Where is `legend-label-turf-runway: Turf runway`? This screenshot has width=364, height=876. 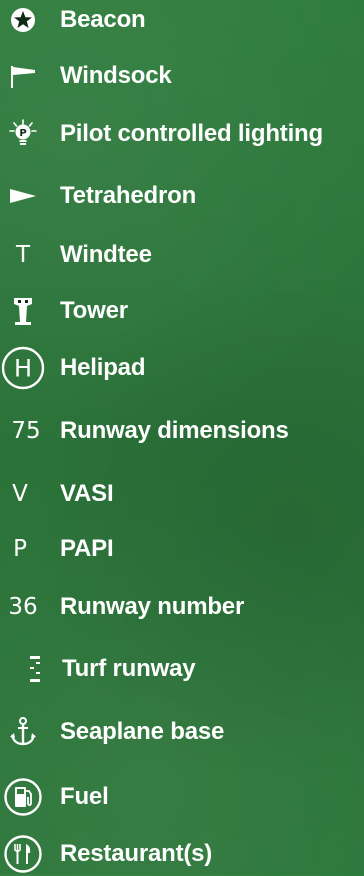 legend-label-turf-runway: Turf runway is located at coordinates (129, 668).